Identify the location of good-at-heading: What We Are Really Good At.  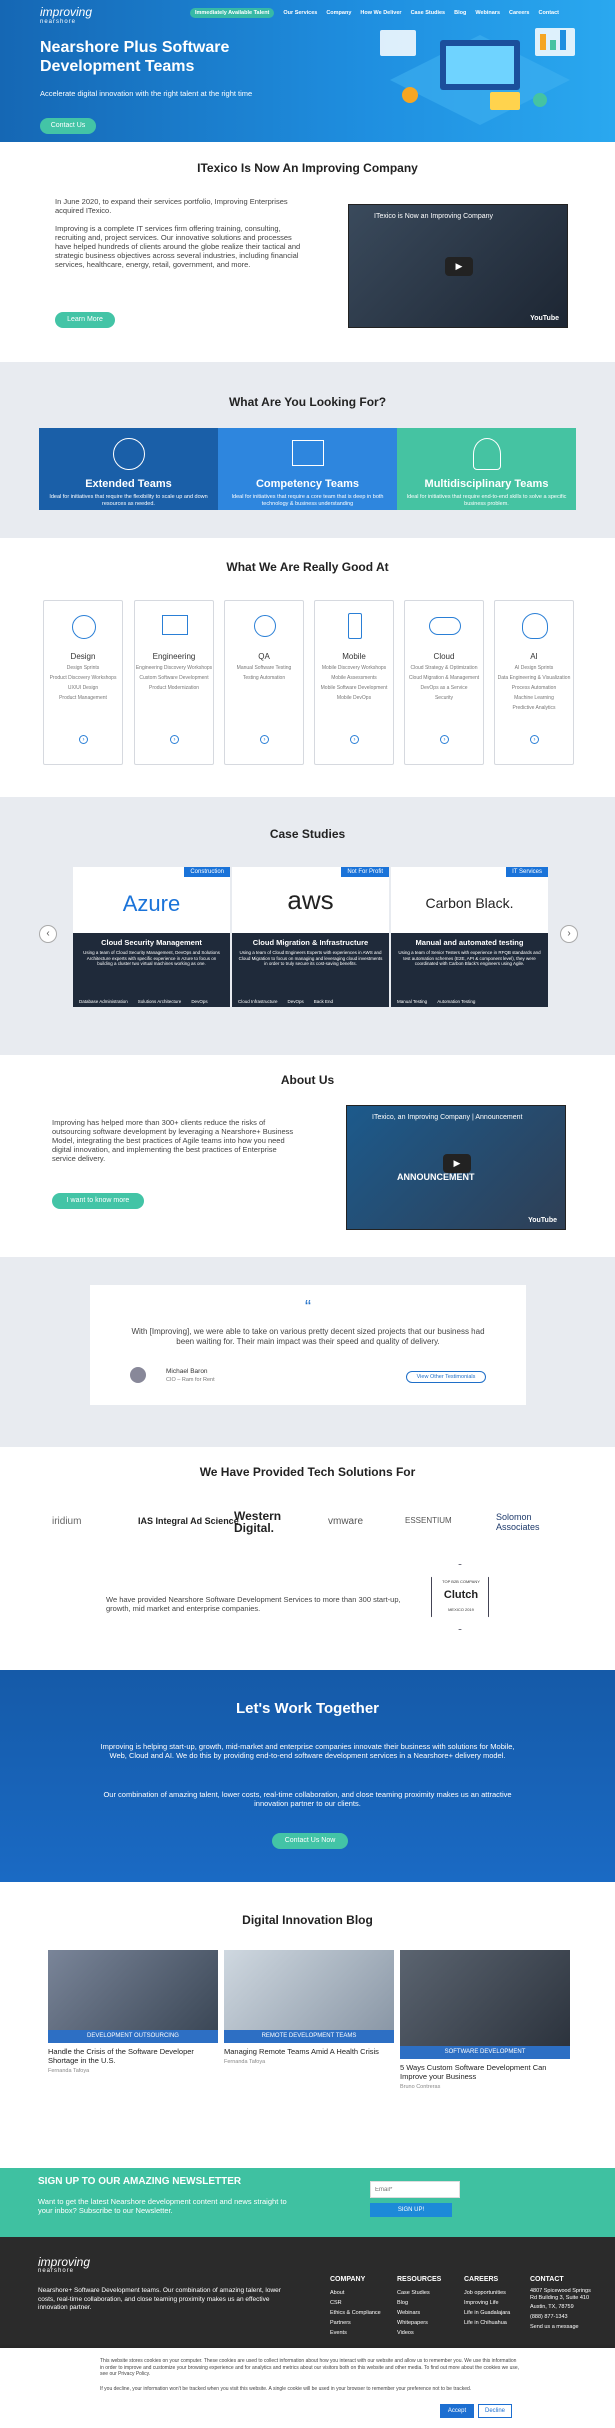
(307, 567).